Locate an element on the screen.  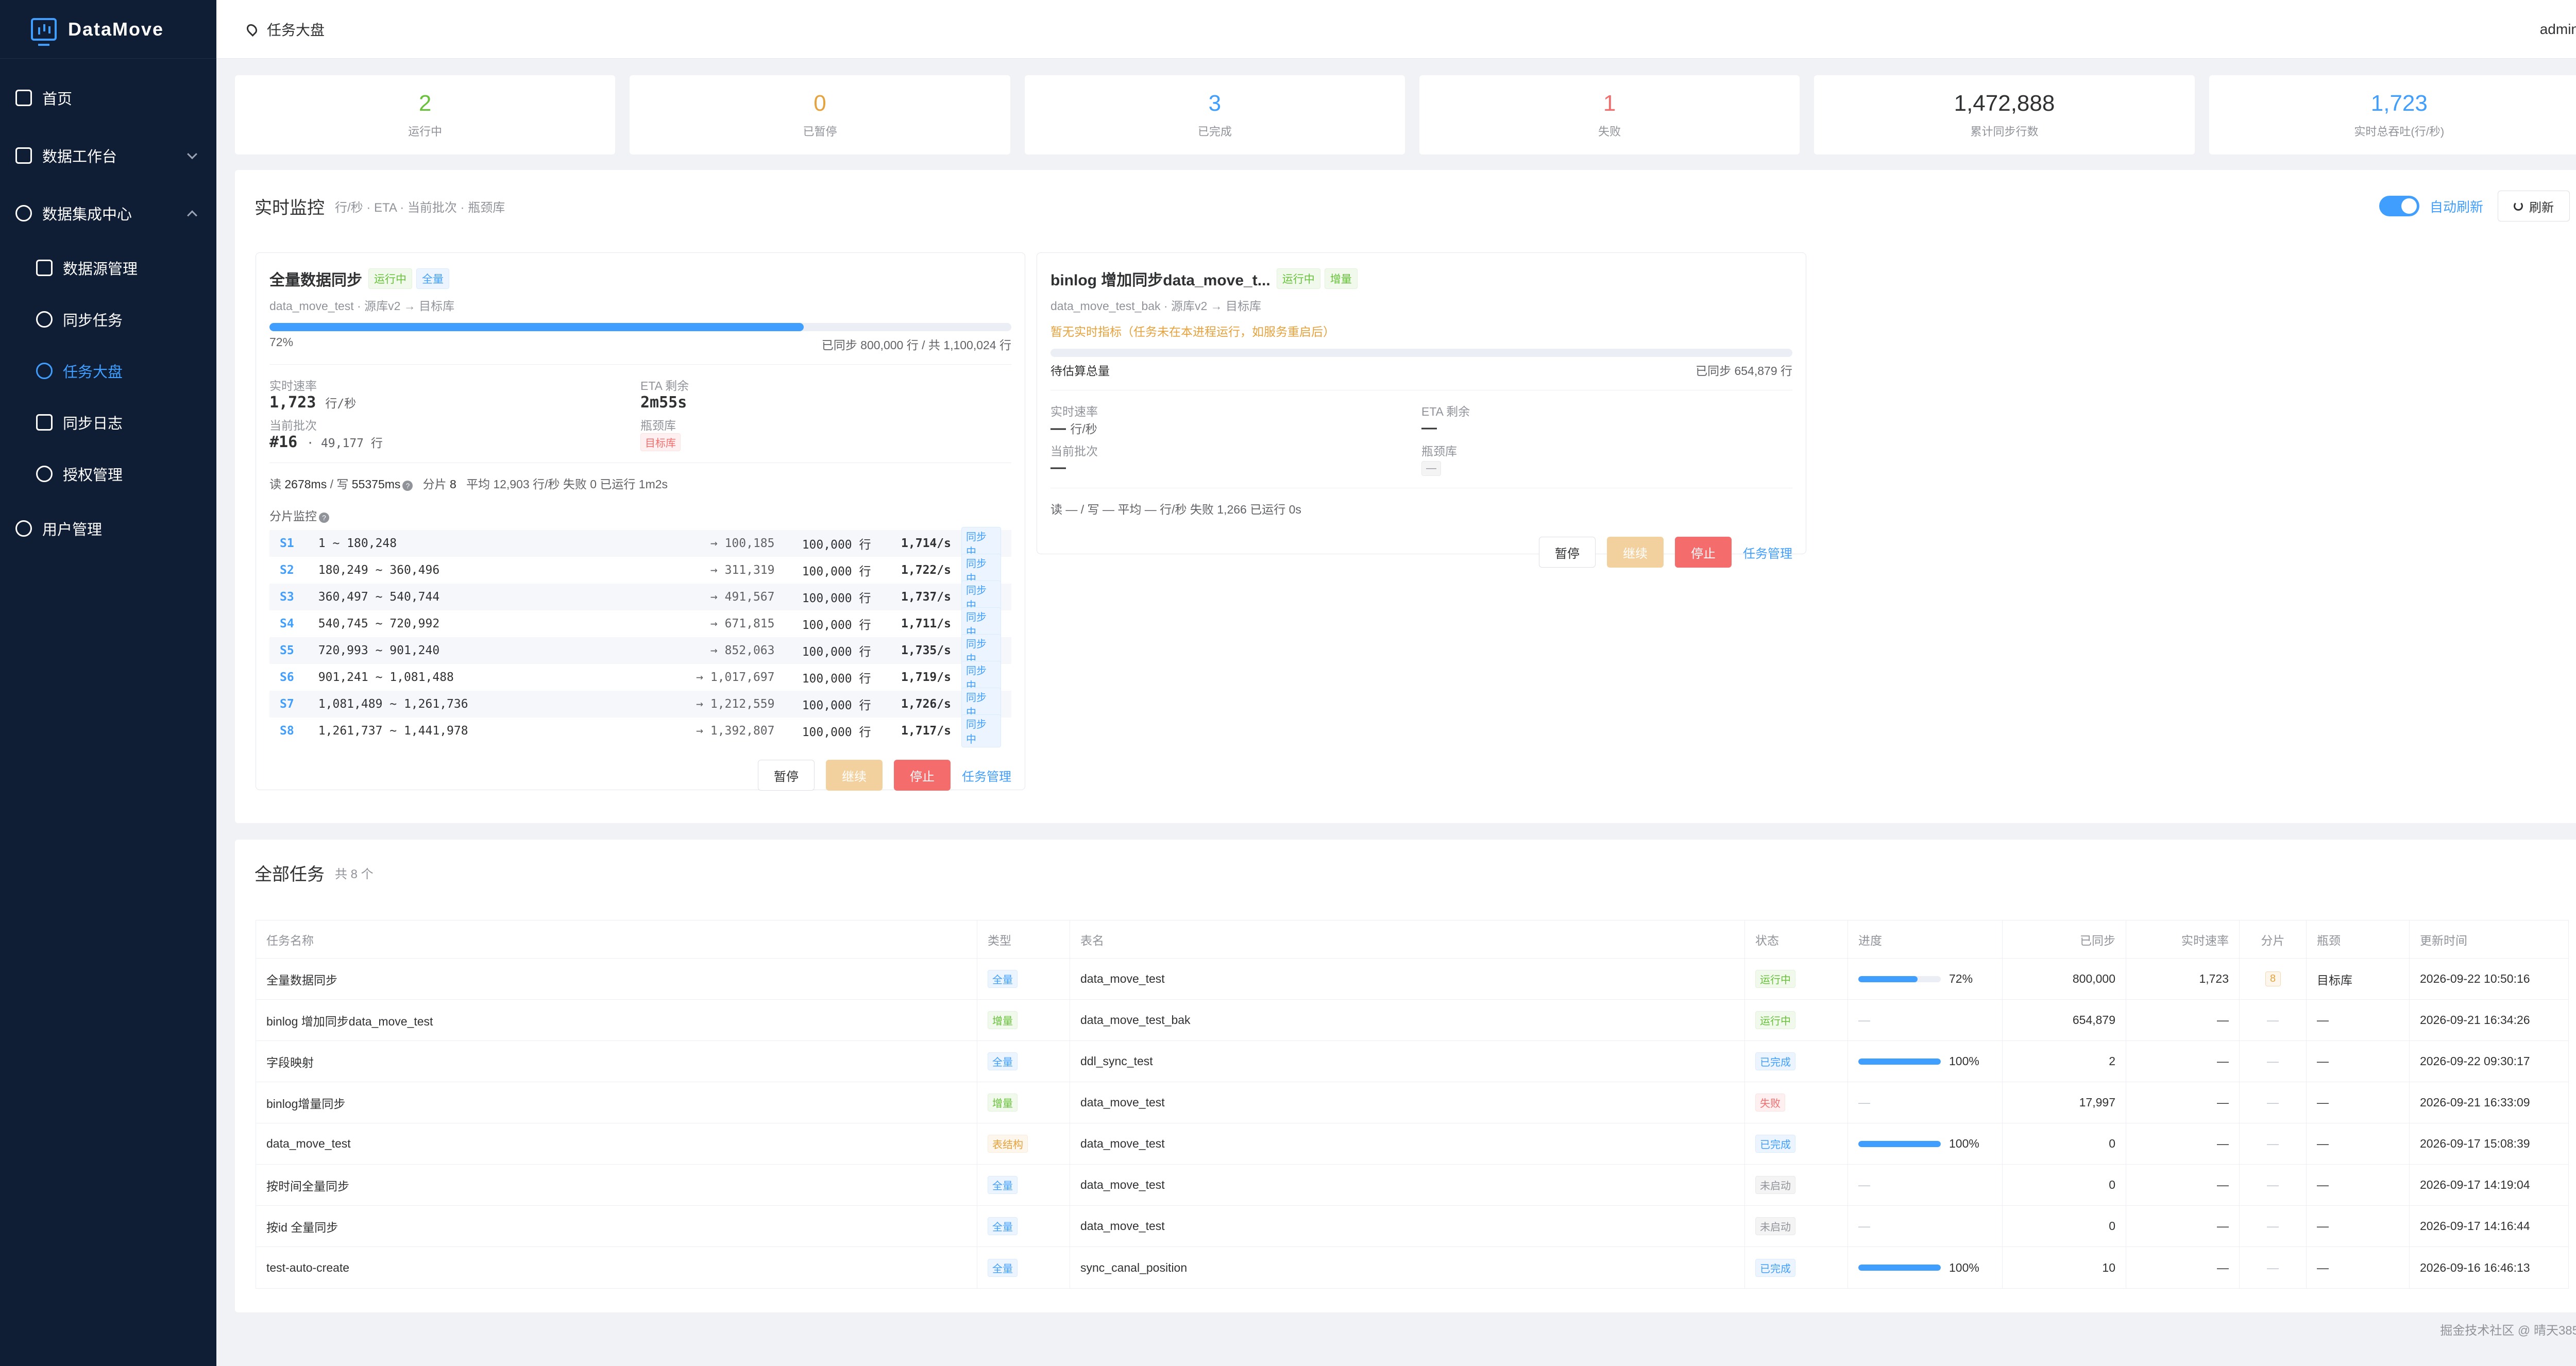
table-name-cell: ddl_sync_test is located at coordinates (1407, 1061).